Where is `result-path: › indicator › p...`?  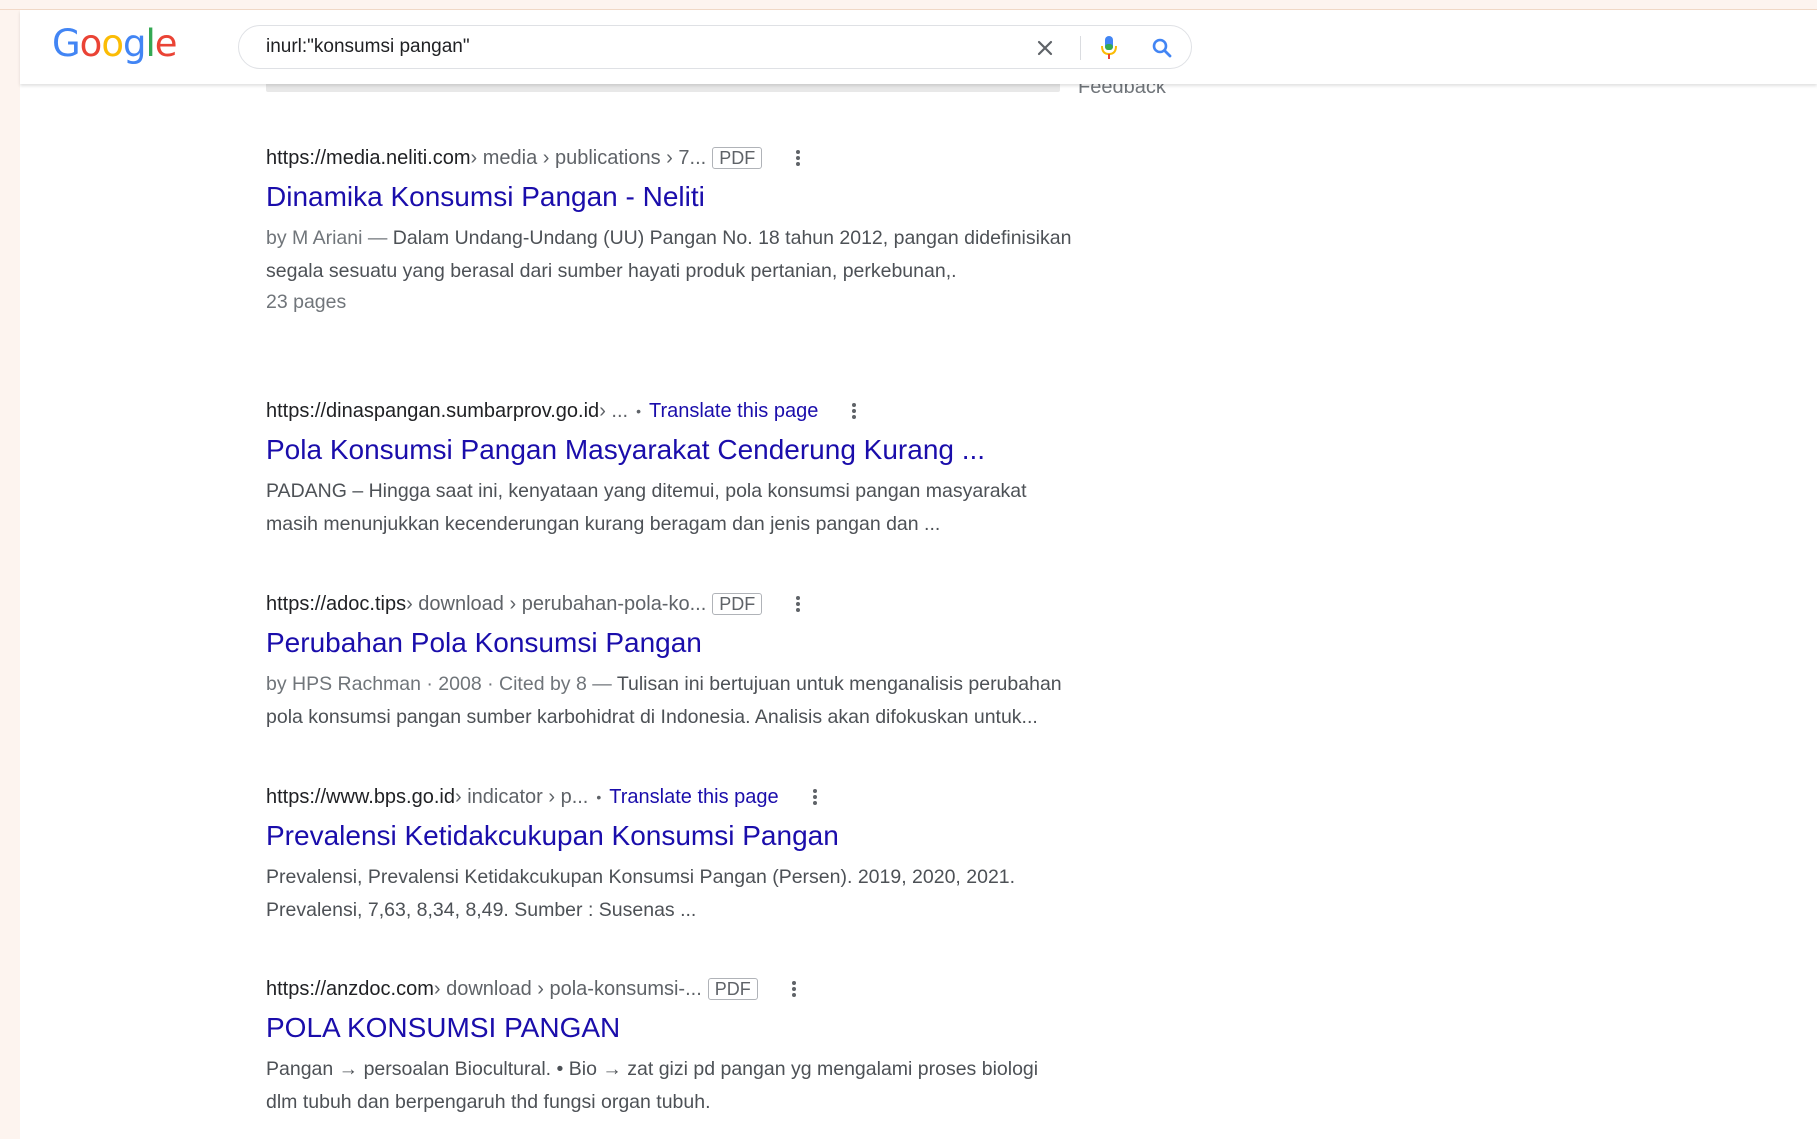
result-path: › indicator › p... is located at coordinates (521, 797).